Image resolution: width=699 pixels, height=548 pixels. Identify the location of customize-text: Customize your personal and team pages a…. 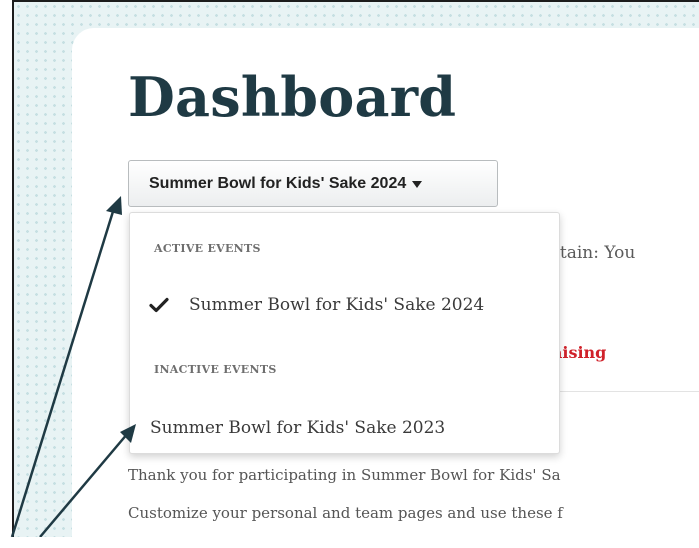
(345, 513).